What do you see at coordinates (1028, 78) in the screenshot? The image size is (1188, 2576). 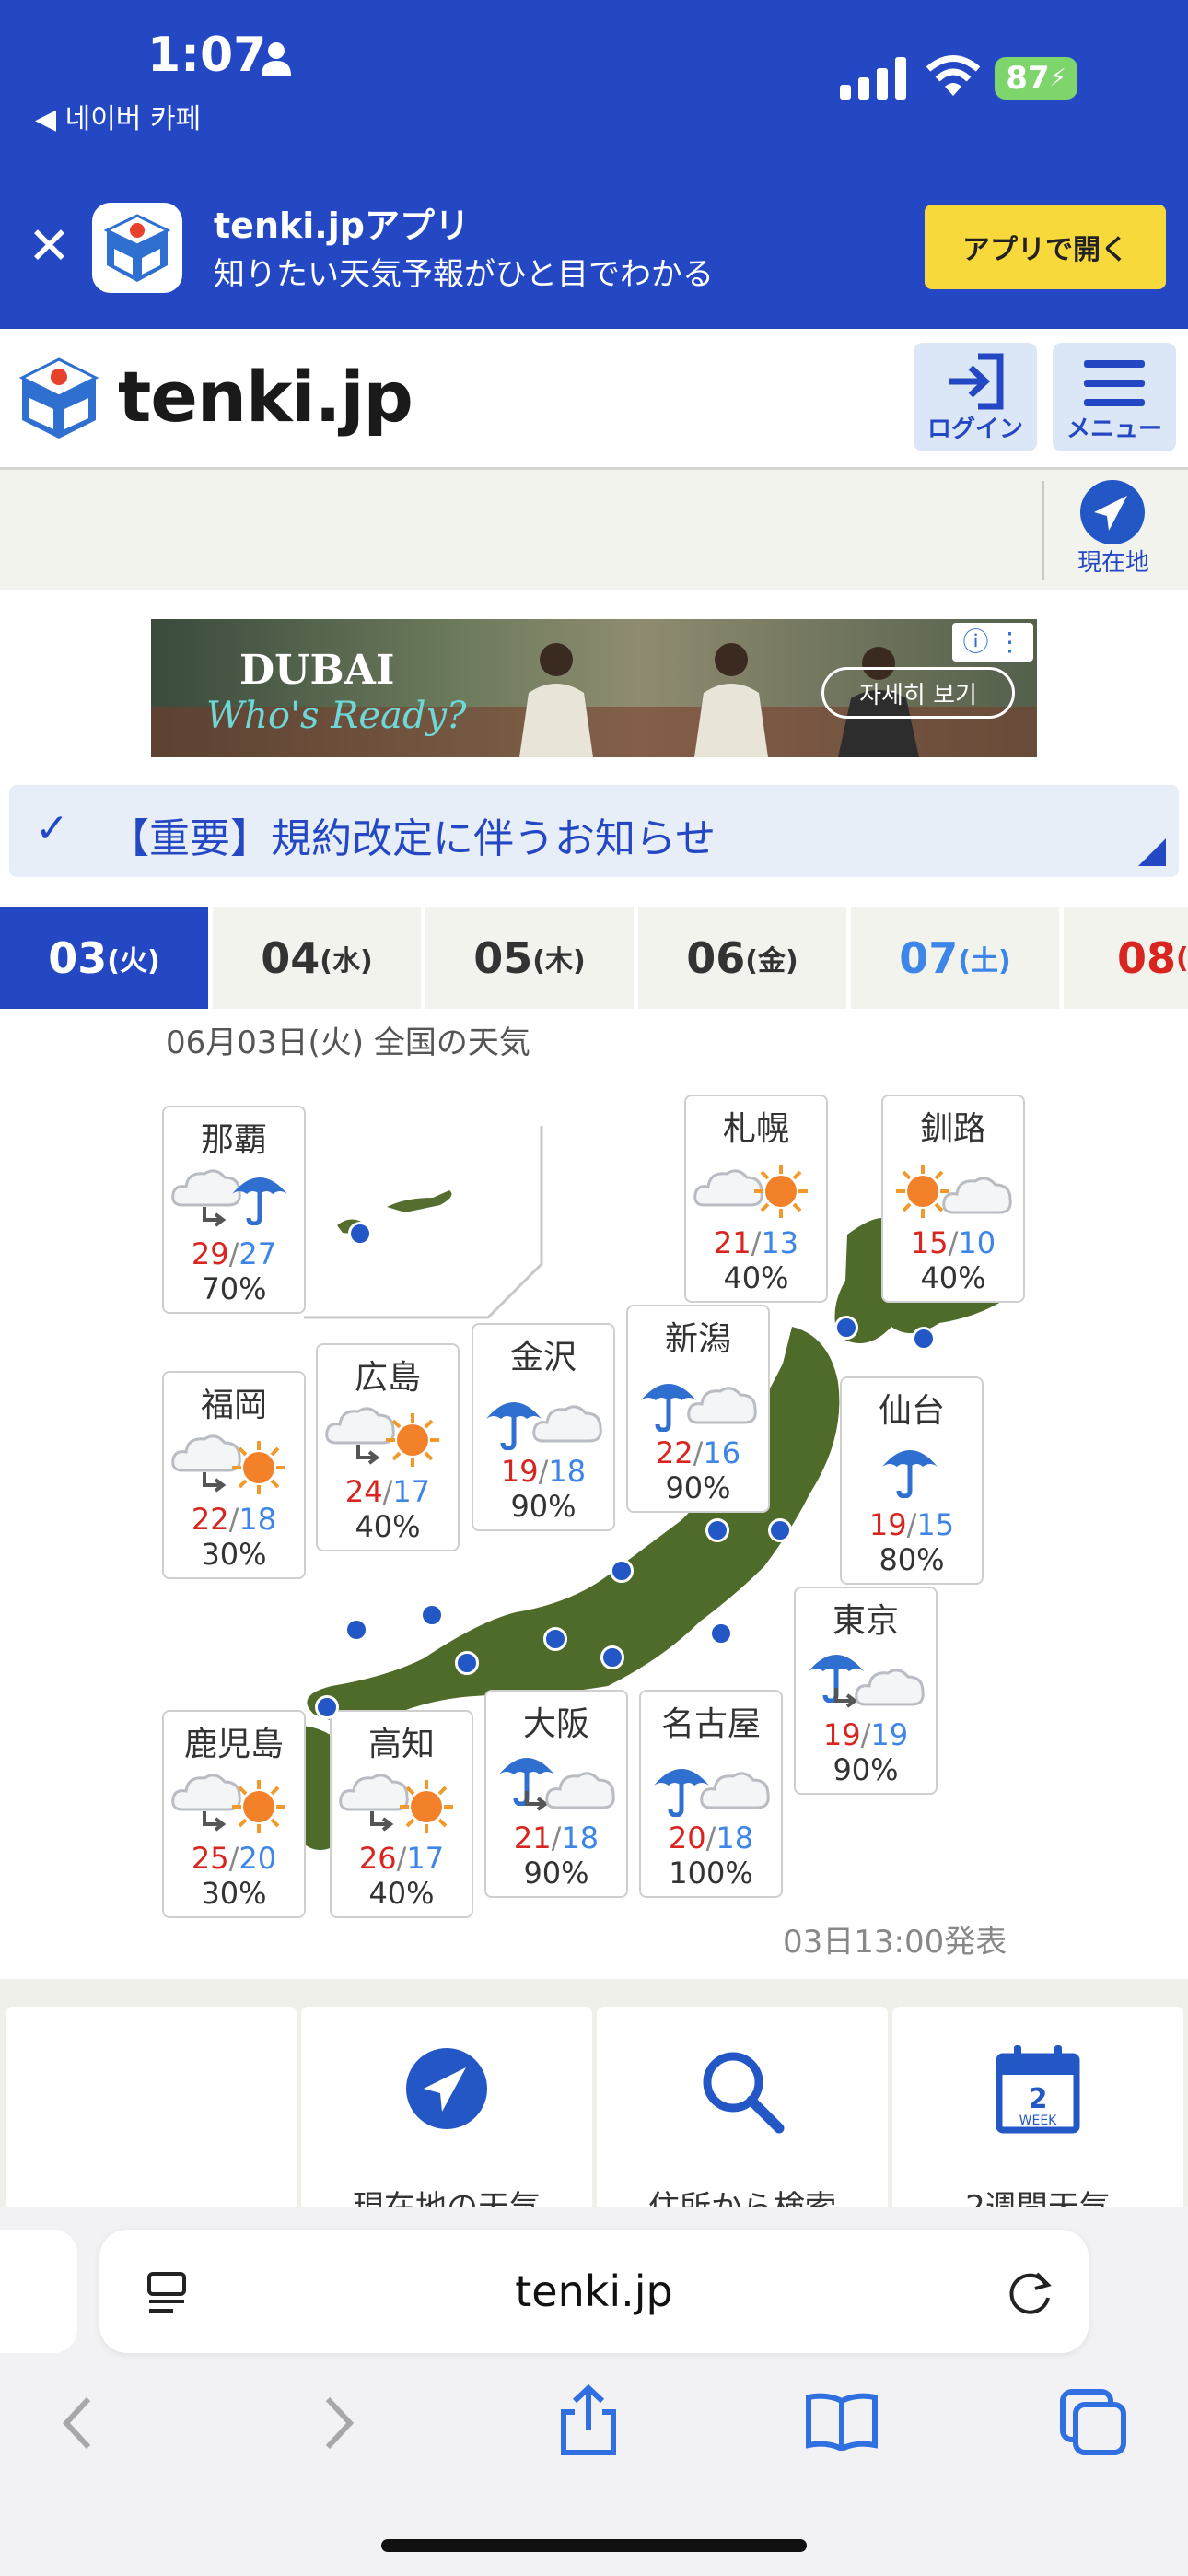 I see `battery-level: 87` at bounding box center [1028, 78].